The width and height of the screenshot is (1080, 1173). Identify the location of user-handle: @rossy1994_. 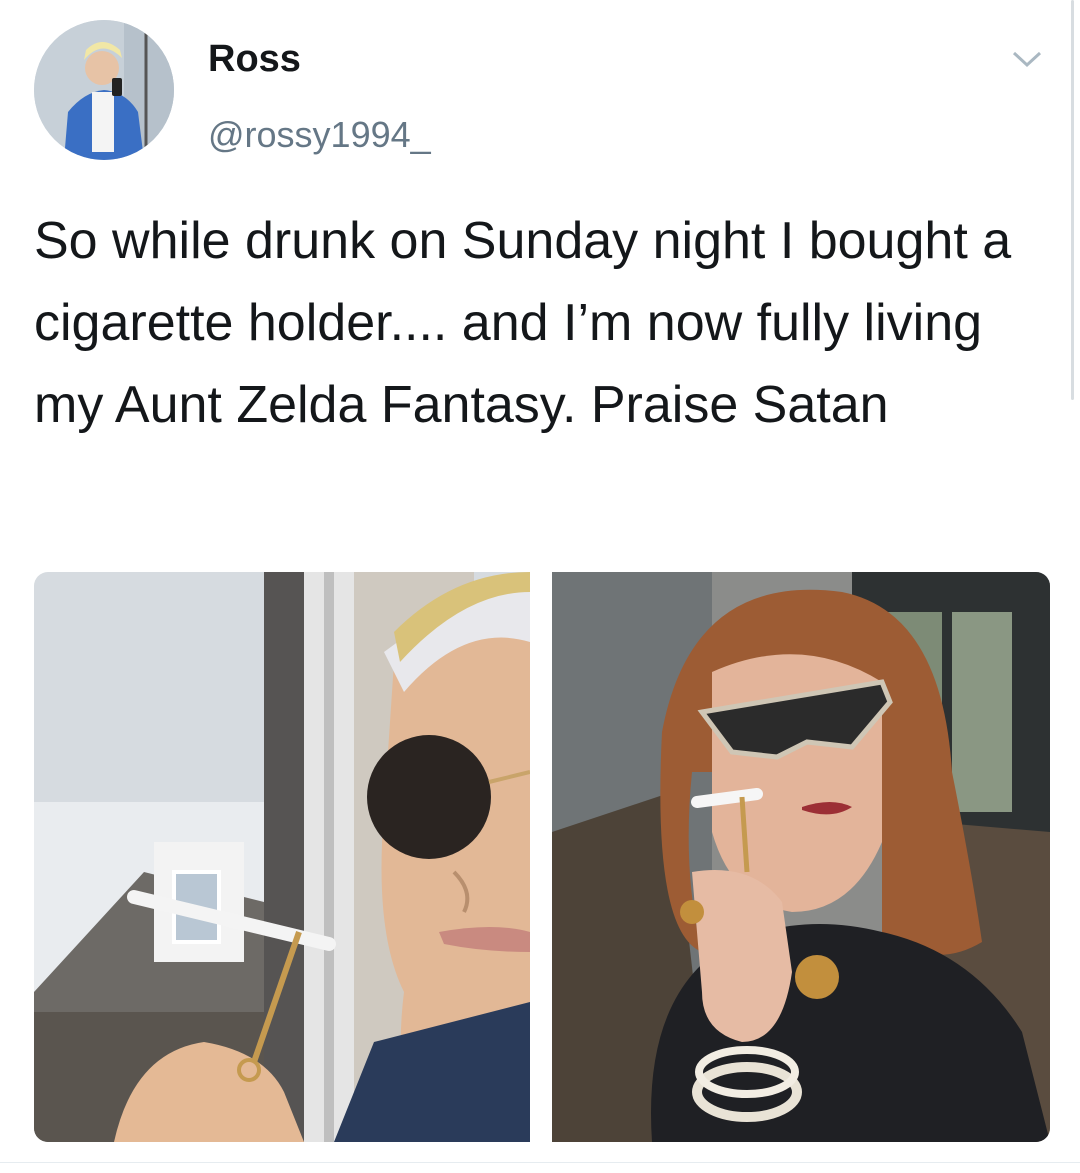
(319, 135).